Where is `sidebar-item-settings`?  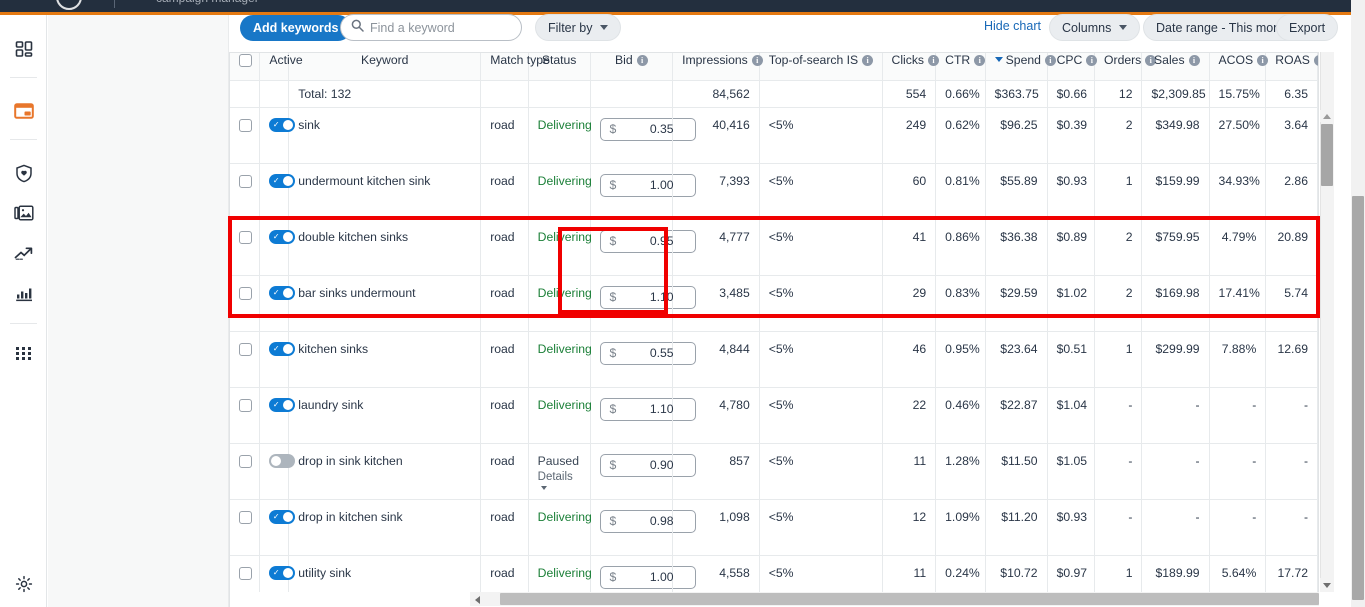
sidebar-item-settings is located at coordinates (23, 584).